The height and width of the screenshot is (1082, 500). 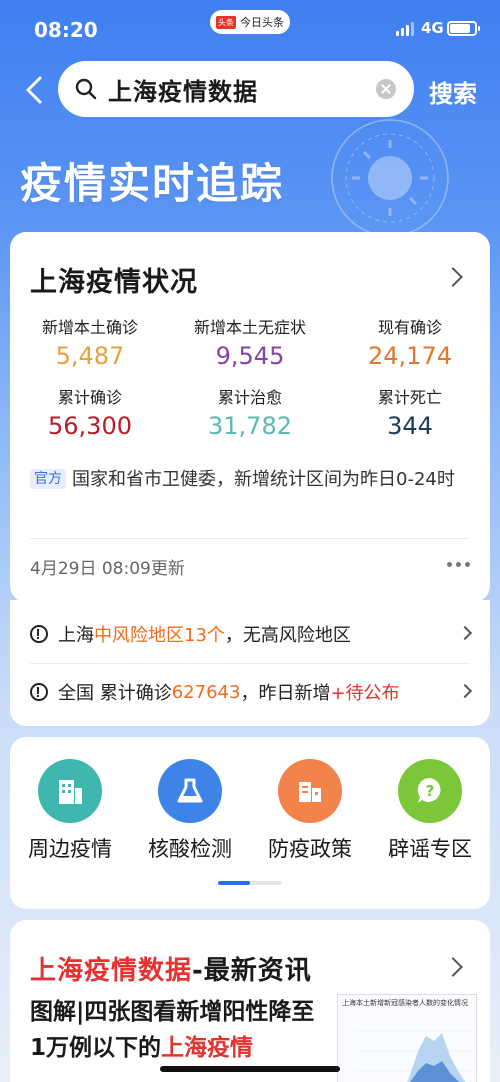 I want to click on data-source: 官方 国家和省市卫健委，新增统计区间为昨日0-24时, so click(x=252, y=480).